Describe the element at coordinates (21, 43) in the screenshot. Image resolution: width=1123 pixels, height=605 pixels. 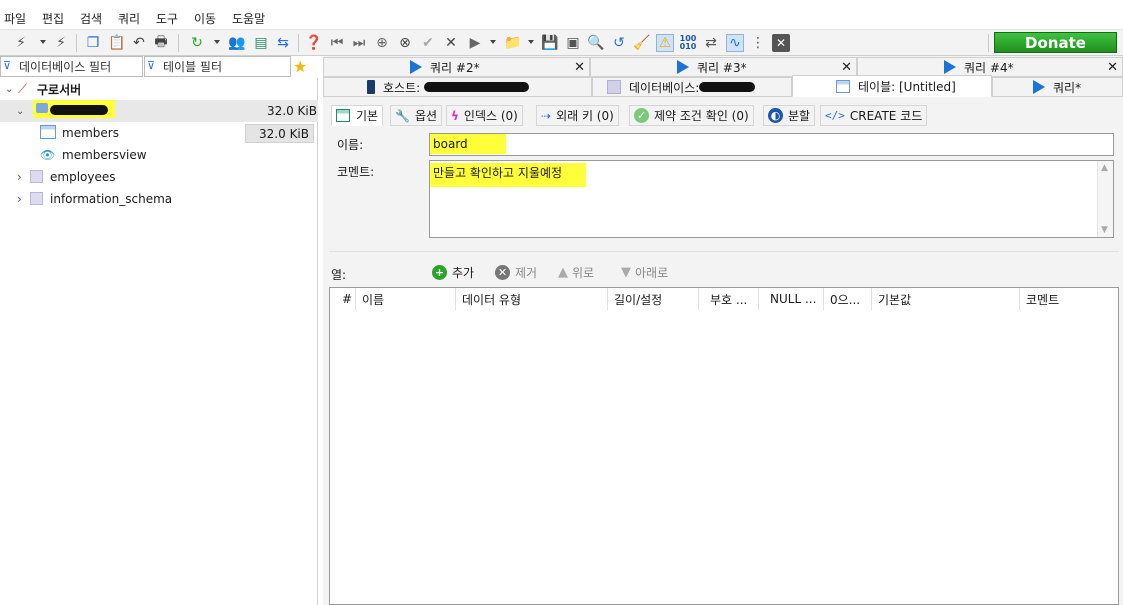
I see `connect-icon: ⚡` at that location.